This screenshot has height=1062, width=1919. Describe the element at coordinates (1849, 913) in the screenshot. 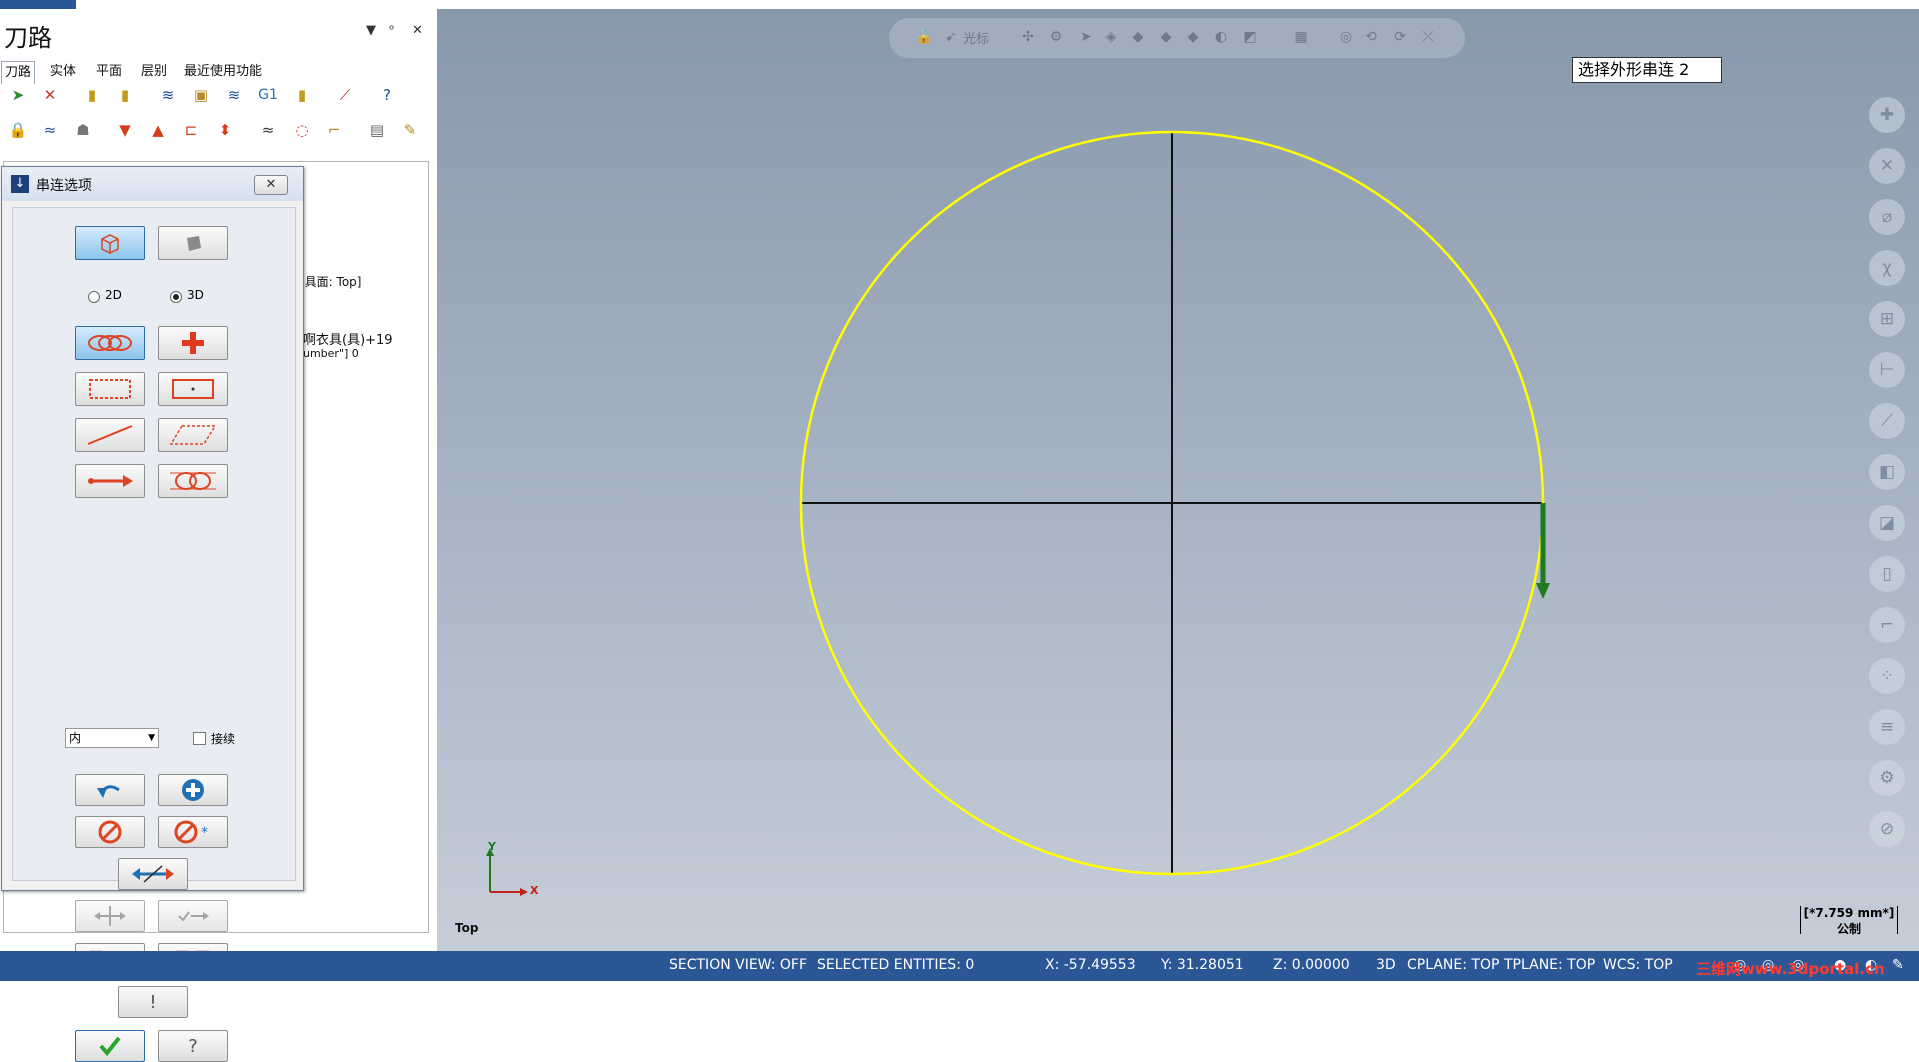

I see `scale-value: [*7.759 mm*]` at that location.